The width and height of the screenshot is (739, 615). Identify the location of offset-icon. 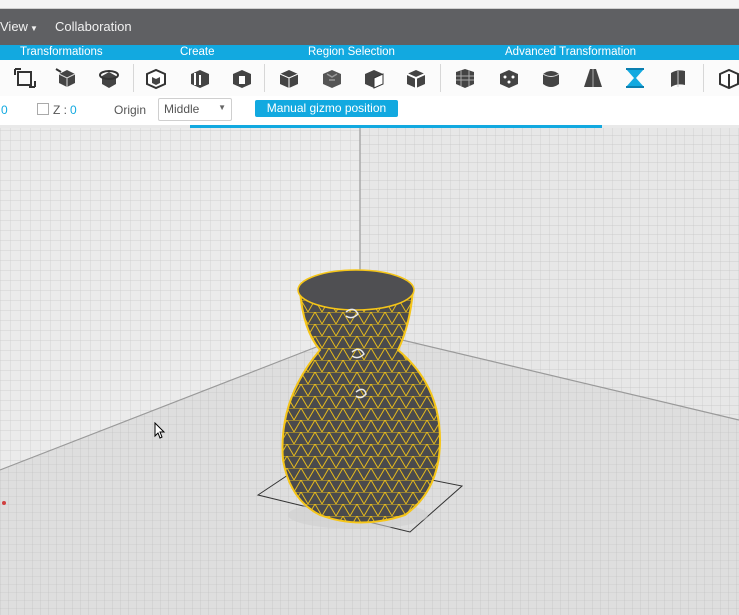
(200, 78).